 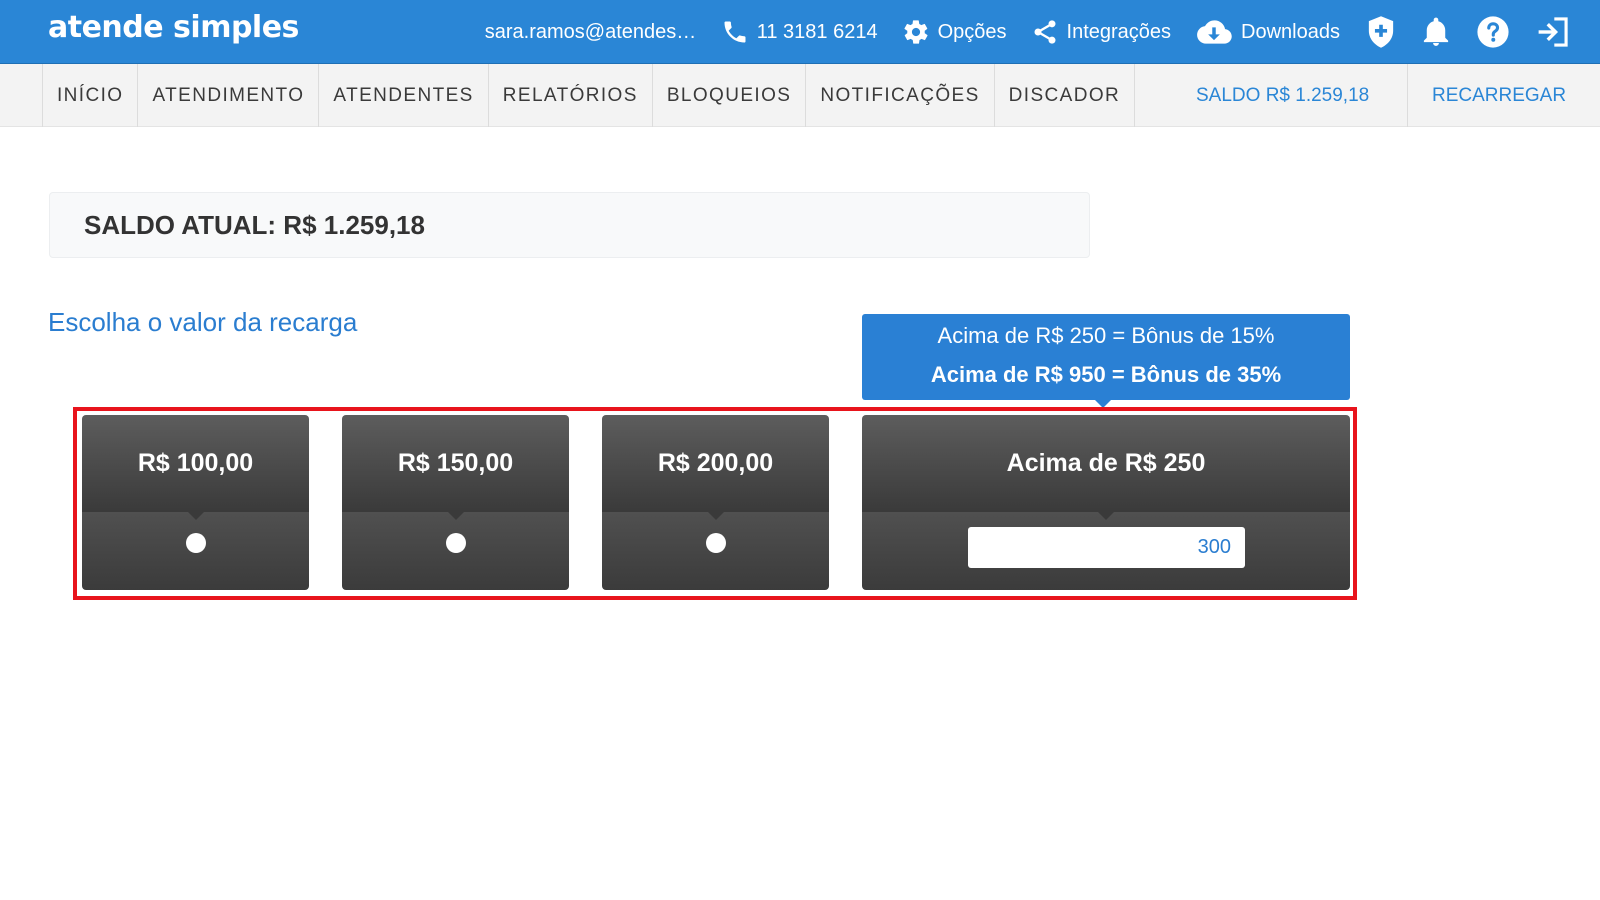 What do you see at coordinates (1106, 374) in the screenshot?
I see `bonus-line-2: Acima de R$ 950 = Bônus de 35%` at bounding box center [1106, 374].